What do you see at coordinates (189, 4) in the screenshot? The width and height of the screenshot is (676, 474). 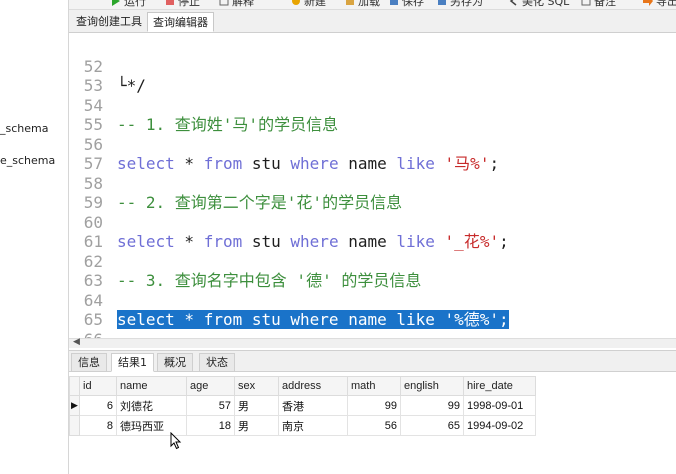 I see `stop-label: 停止` at bounding box center [189, 4].